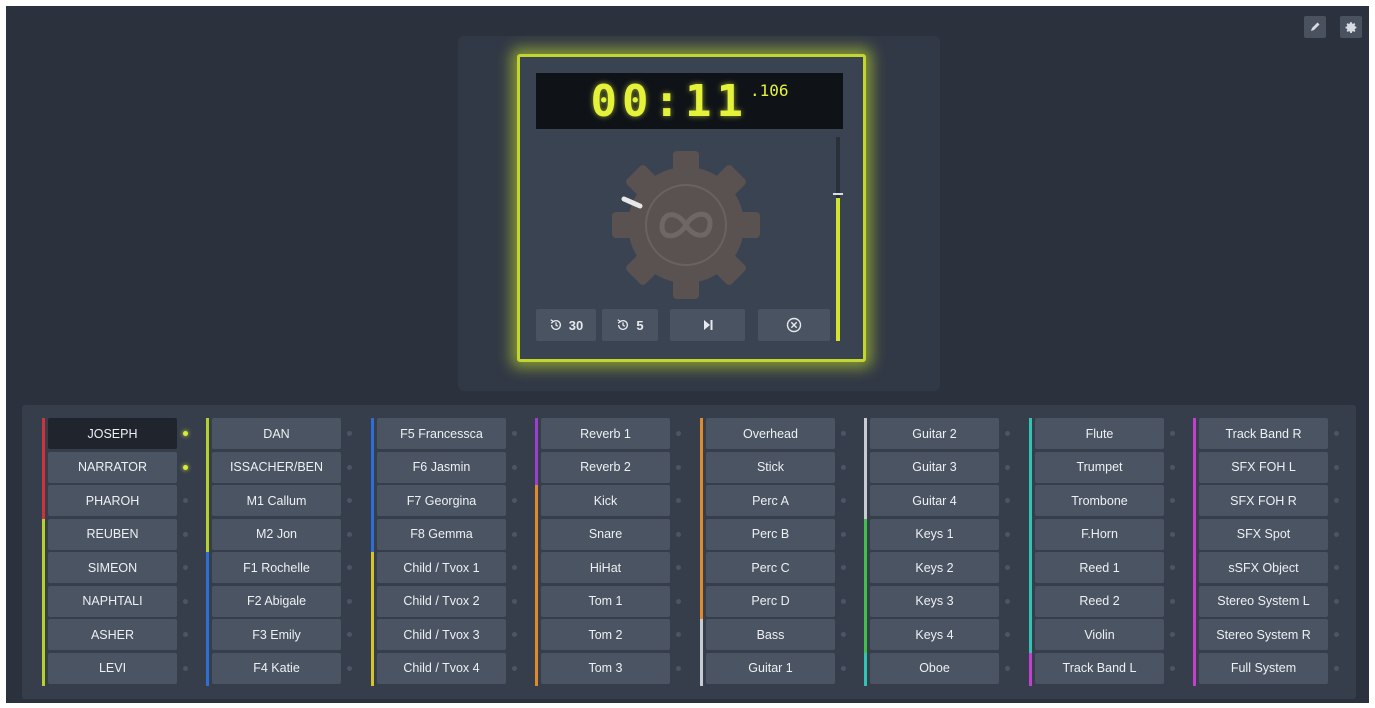  I want to click on channel-button: Snare, so click(605, 534).